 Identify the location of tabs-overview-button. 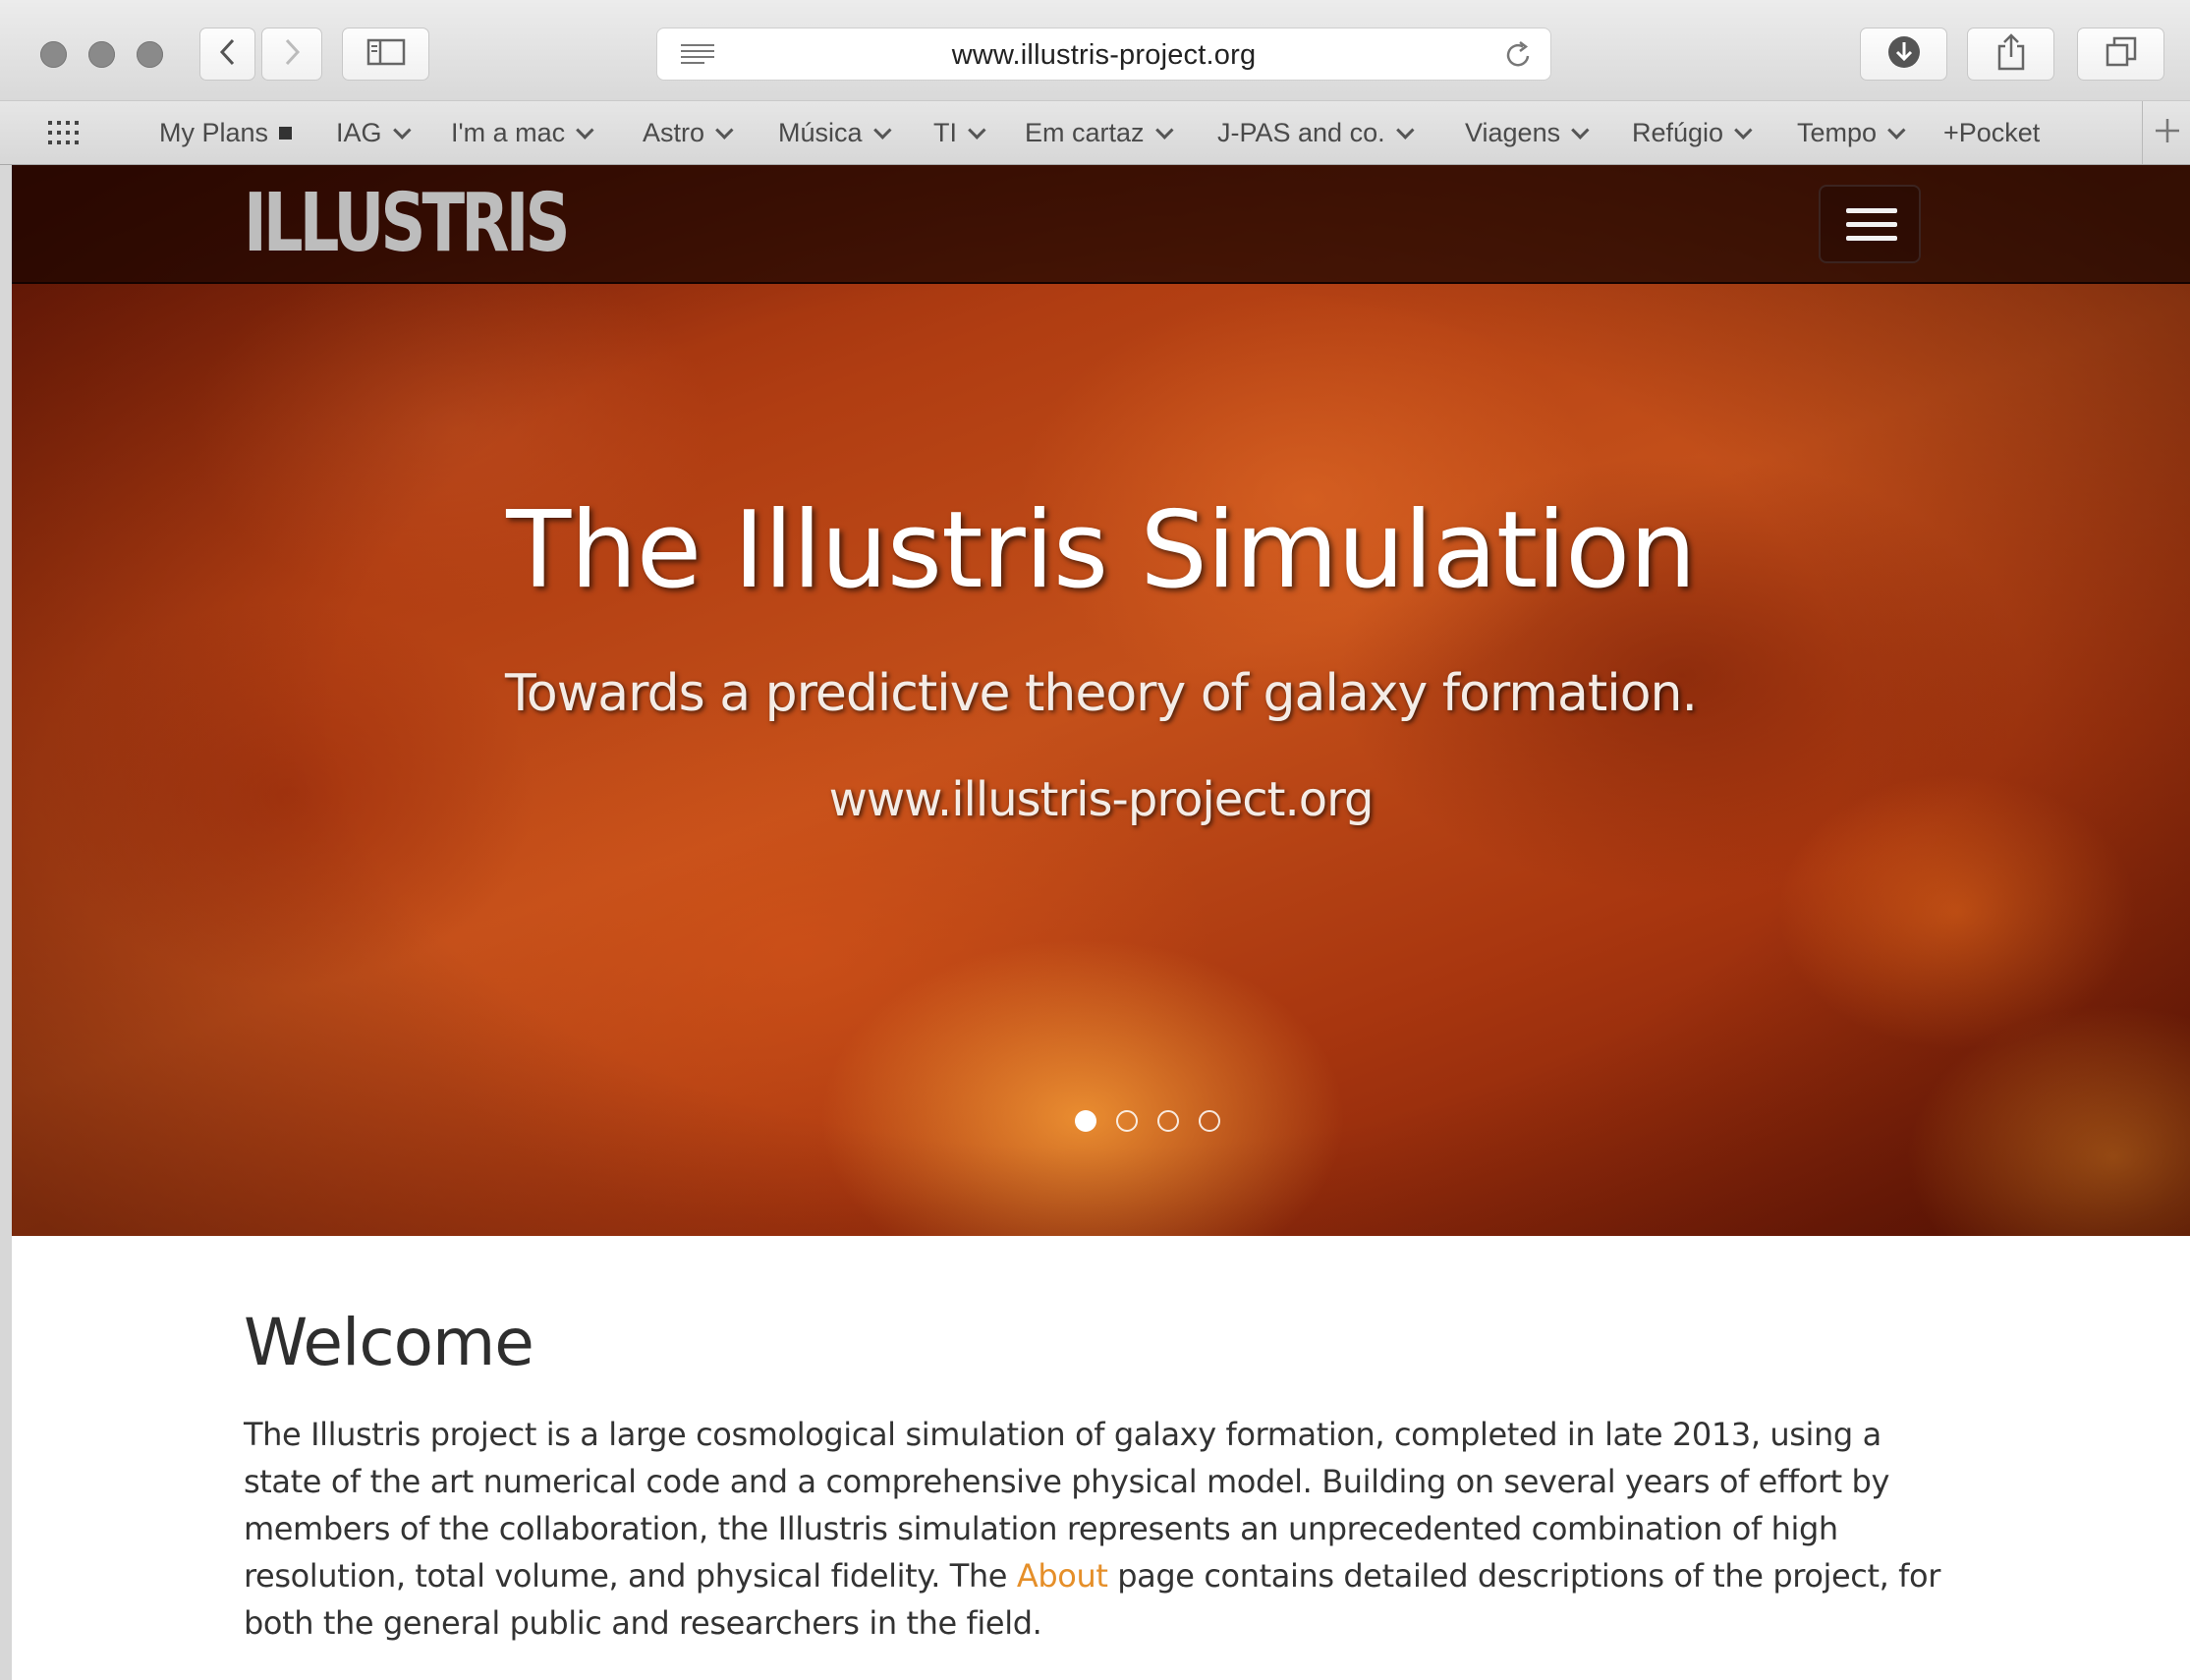
(2120, 54).